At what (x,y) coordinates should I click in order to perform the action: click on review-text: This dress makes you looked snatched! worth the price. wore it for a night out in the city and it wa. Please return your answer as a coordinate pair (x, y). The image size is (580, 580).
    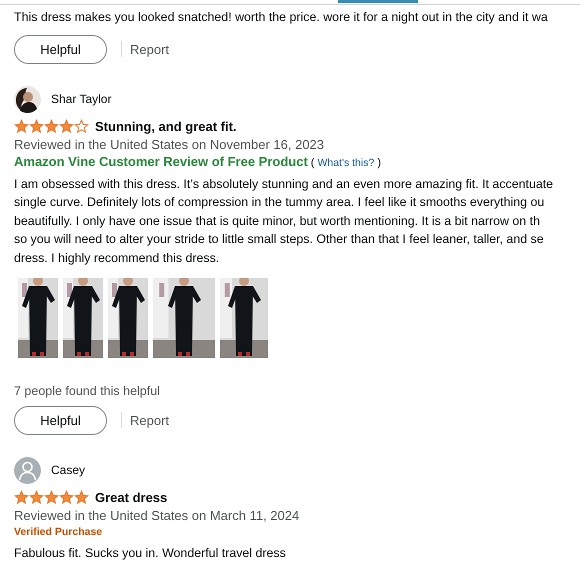
    Looking at the image, I should click on (281, 17).